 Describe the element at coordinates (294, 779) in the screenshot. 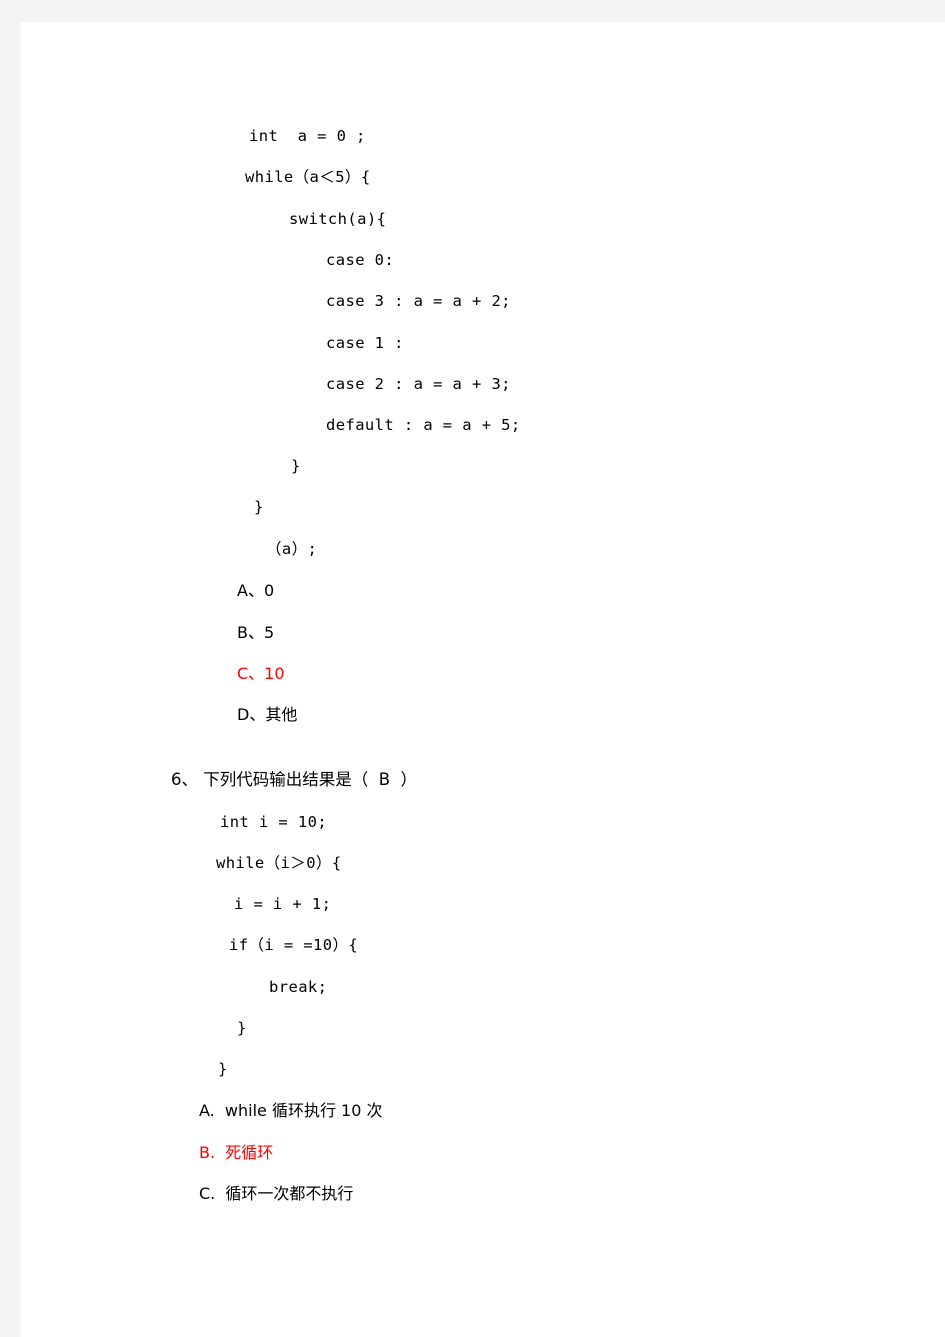

I see `question6-heading: 6、 下列代码输出结果是（ B ）` at that location.